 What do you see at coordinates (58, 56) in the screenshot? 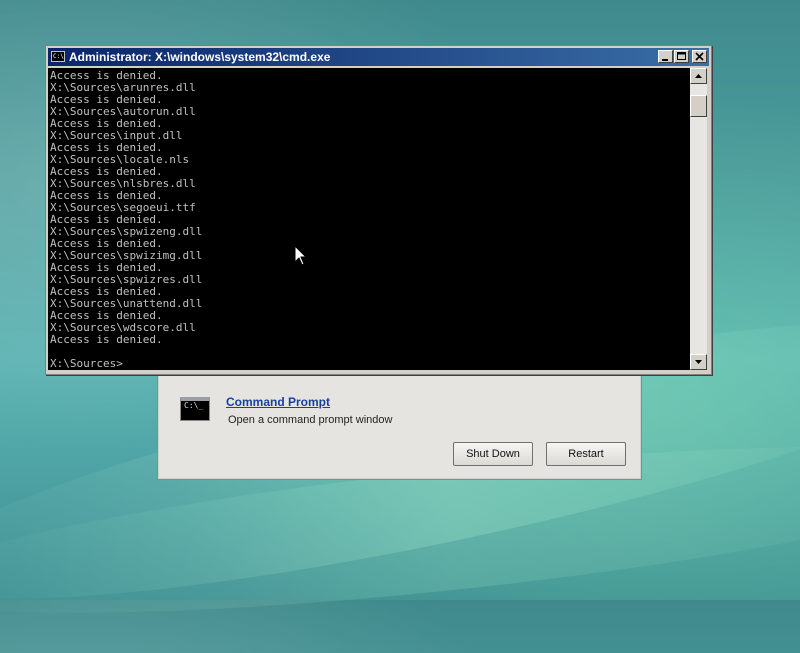
I see `cmd-window-icon: C:\` at bounding box center [58, 56].